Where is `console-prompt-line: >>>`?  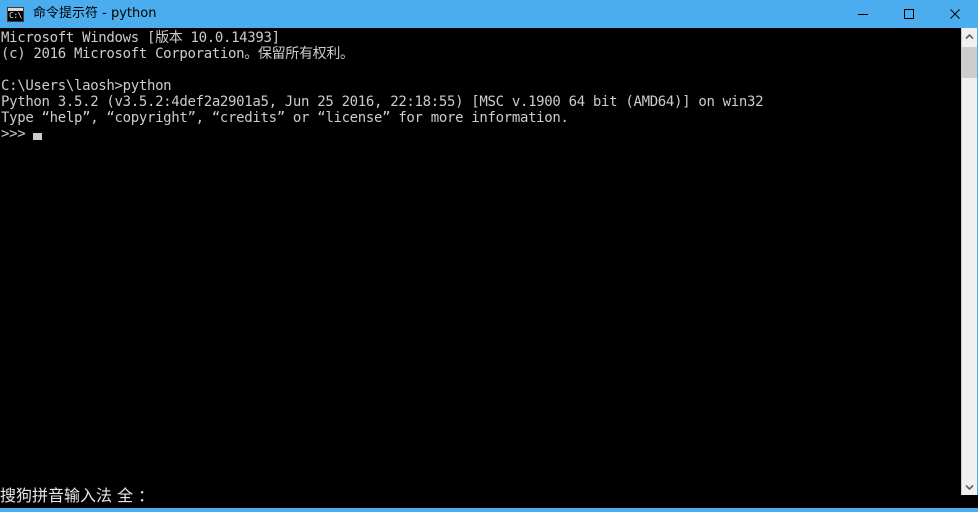 console-prompt-line: >>> is located at coordinates (481, 134).